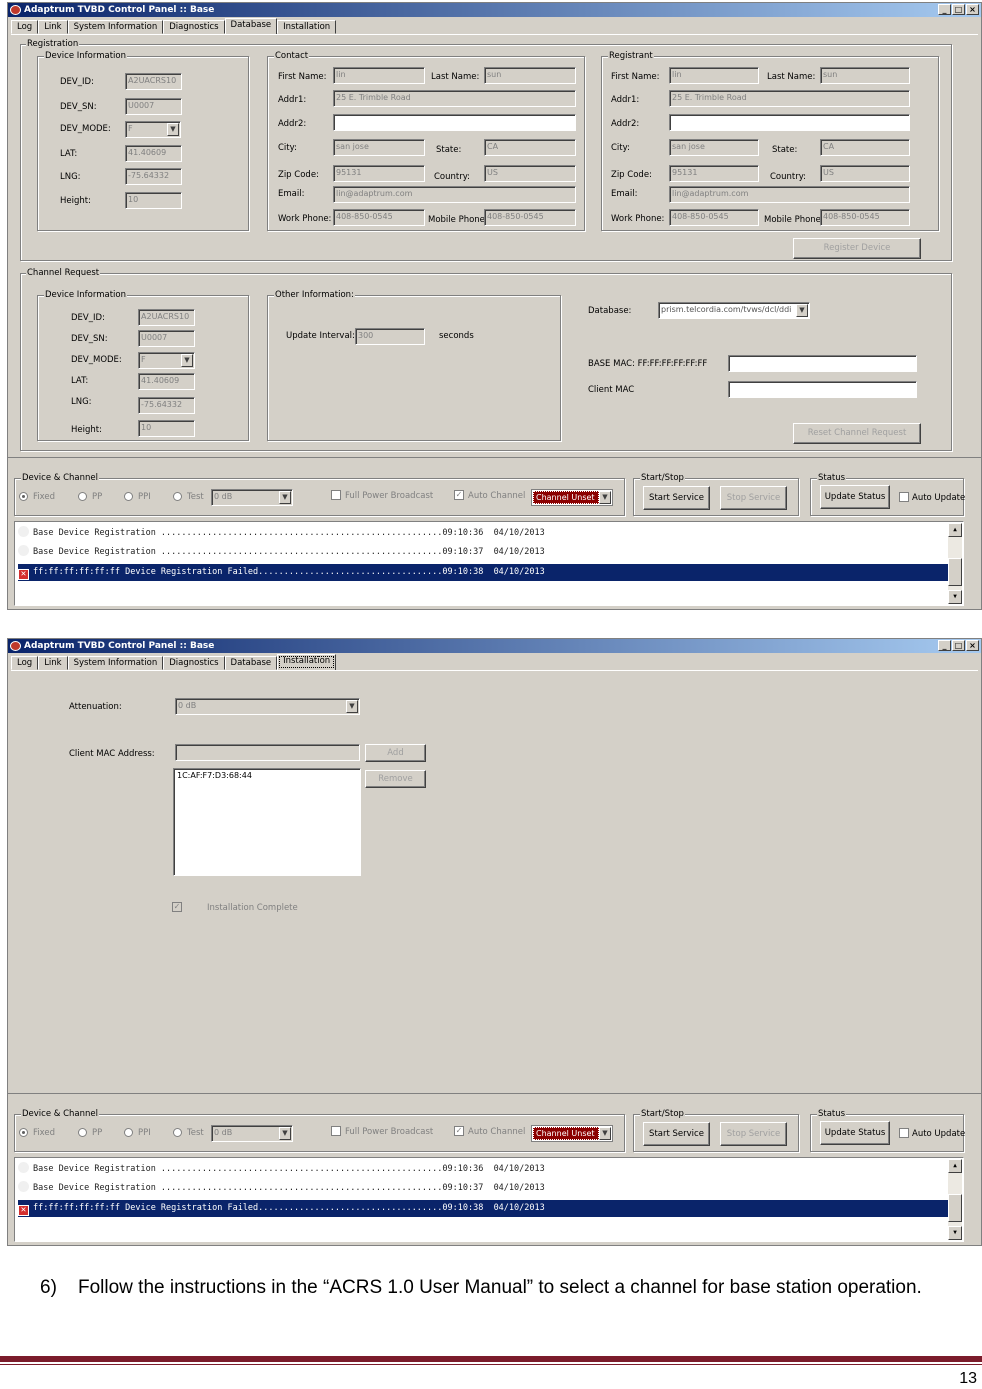 The image size is (982, 1389). What do you see at coordinates (153, 81) in the screenshot?
I see `dev-id-field: A2UACRS10` at bounding box center [153, 81].